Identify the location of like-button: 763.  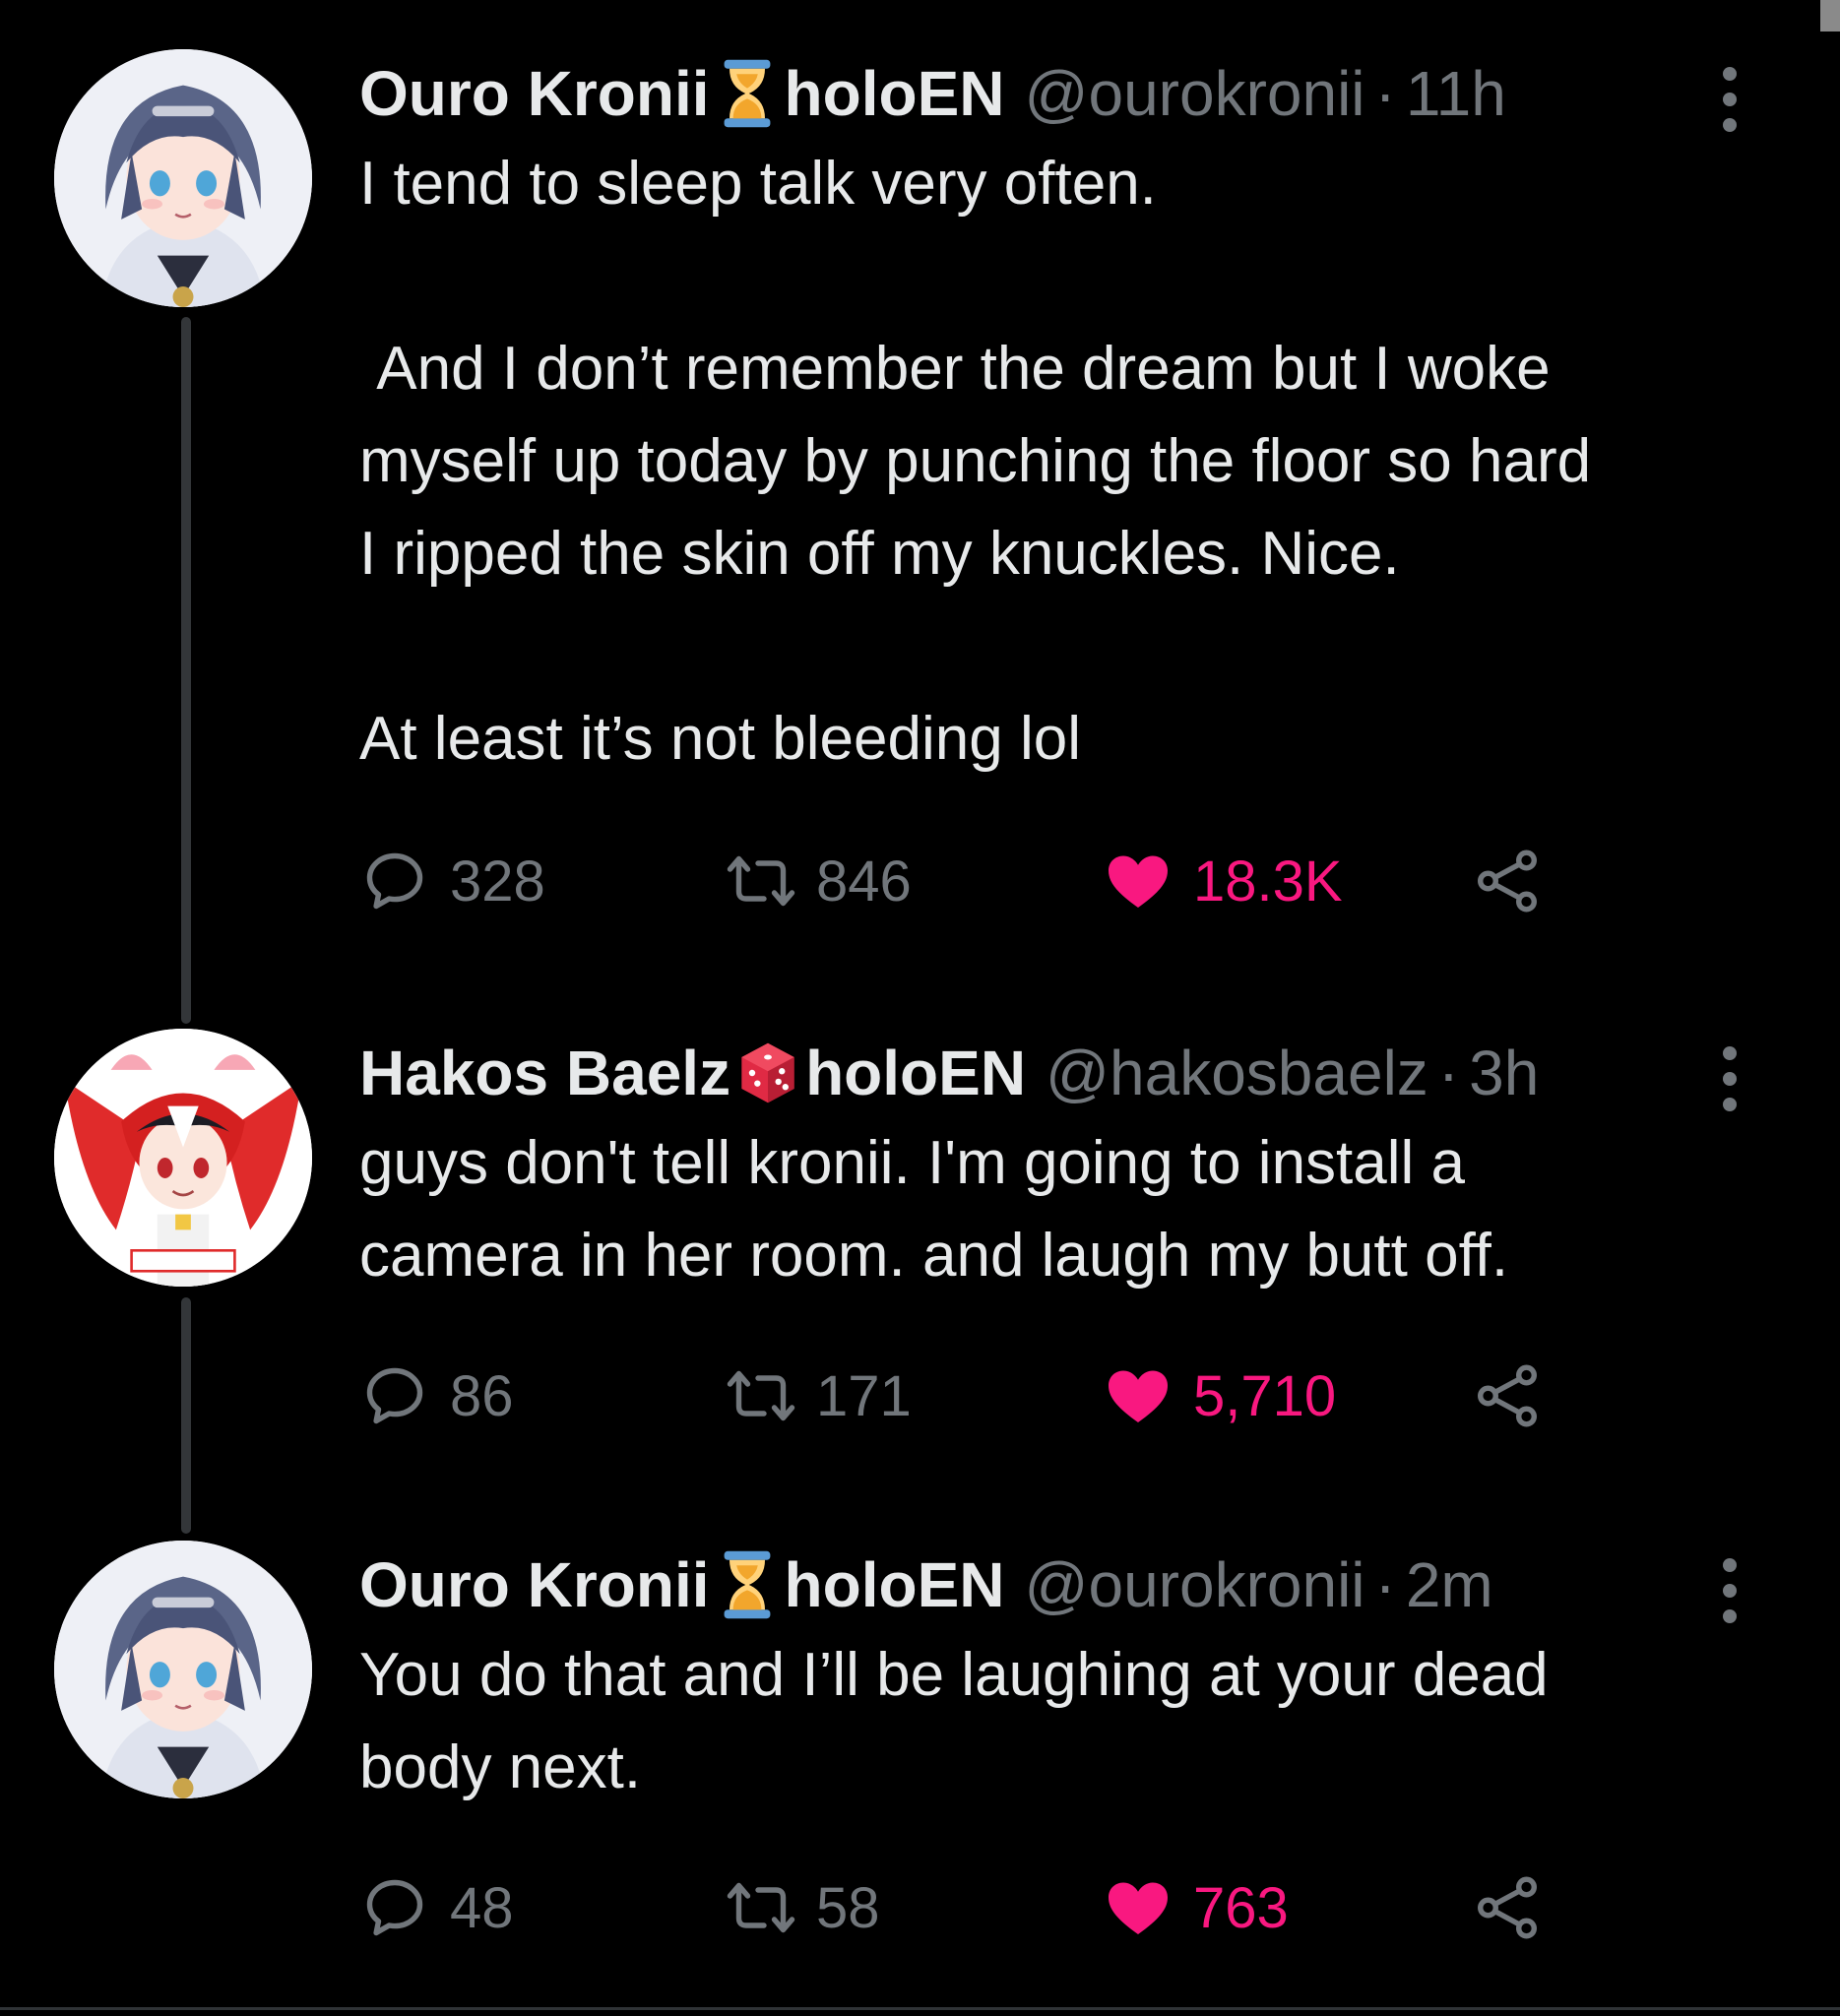
(1196, 1907).